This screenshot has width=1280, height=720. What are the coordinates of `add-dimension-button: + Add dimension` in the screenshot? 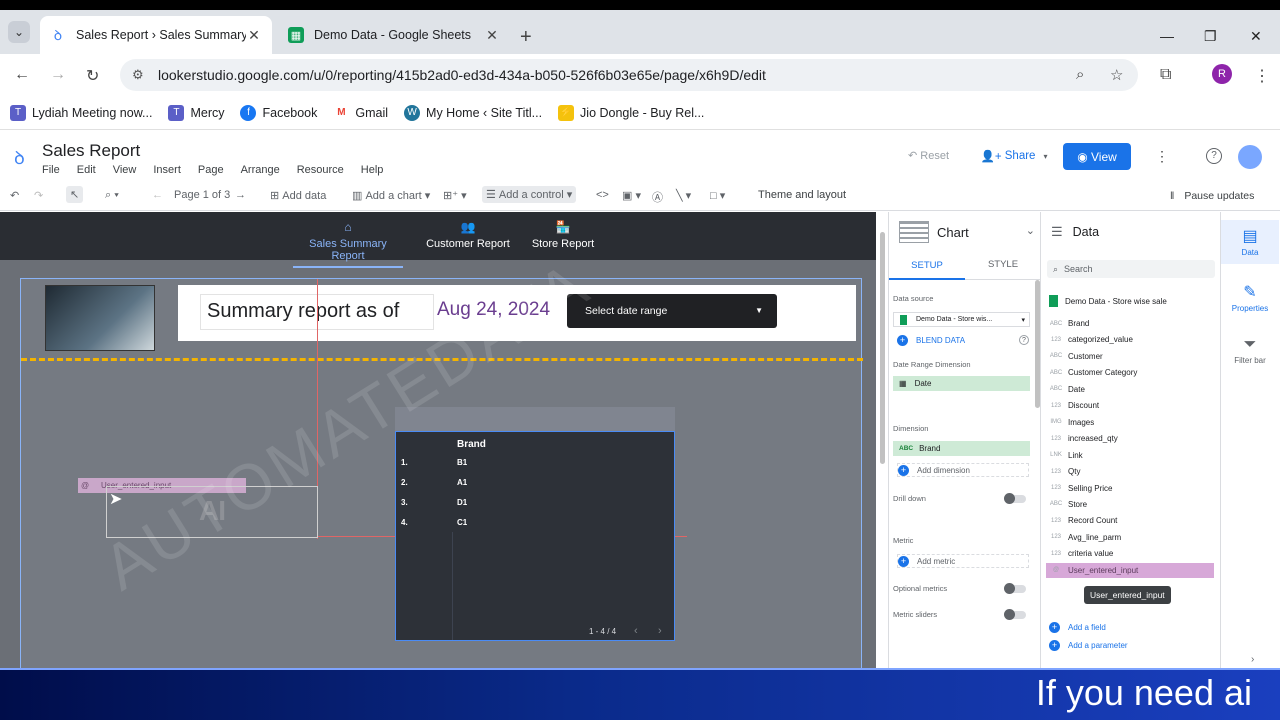 It's located at (963, 470).